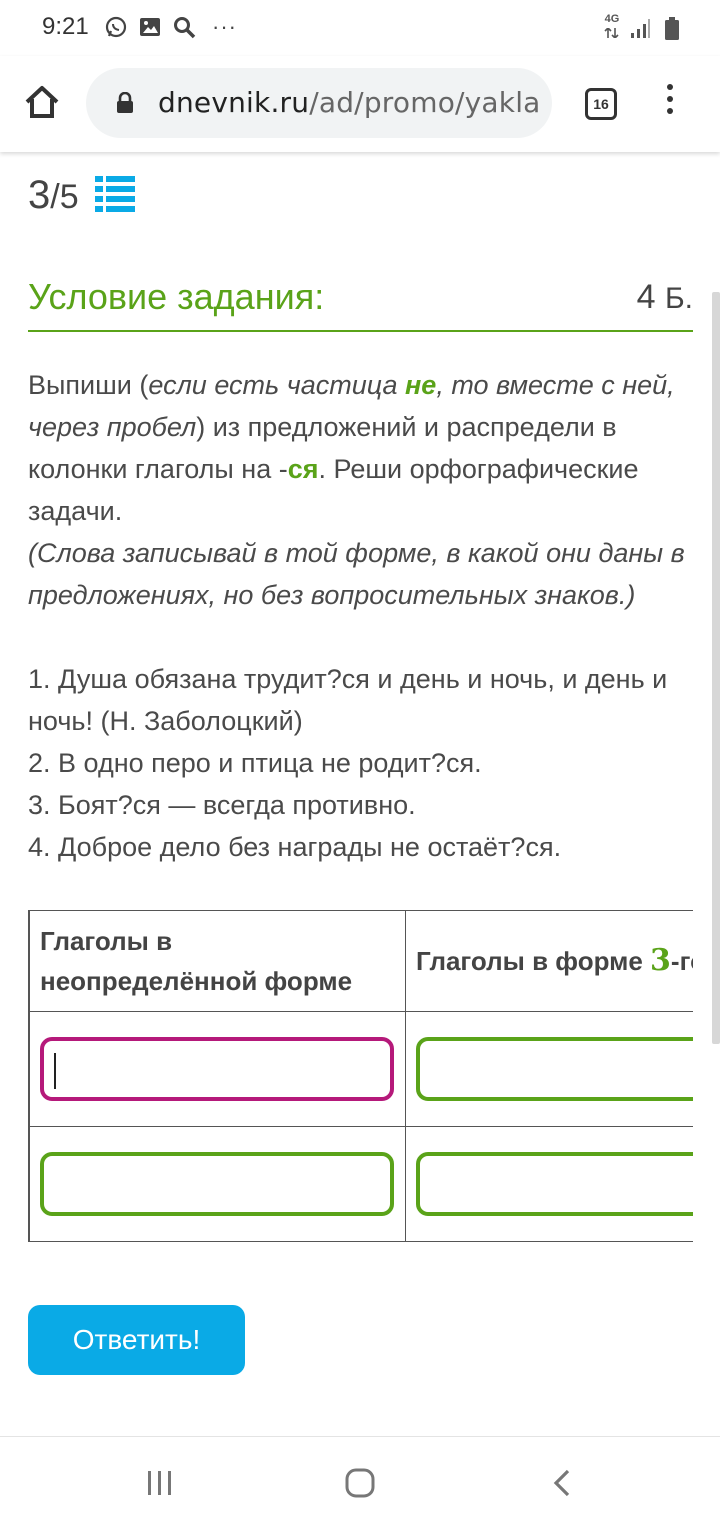 The image size is (720, 1520). What do you see at coordinates (125, 105) in the screenshot?
I see `lock-icon` at bounding box center [125, 105].